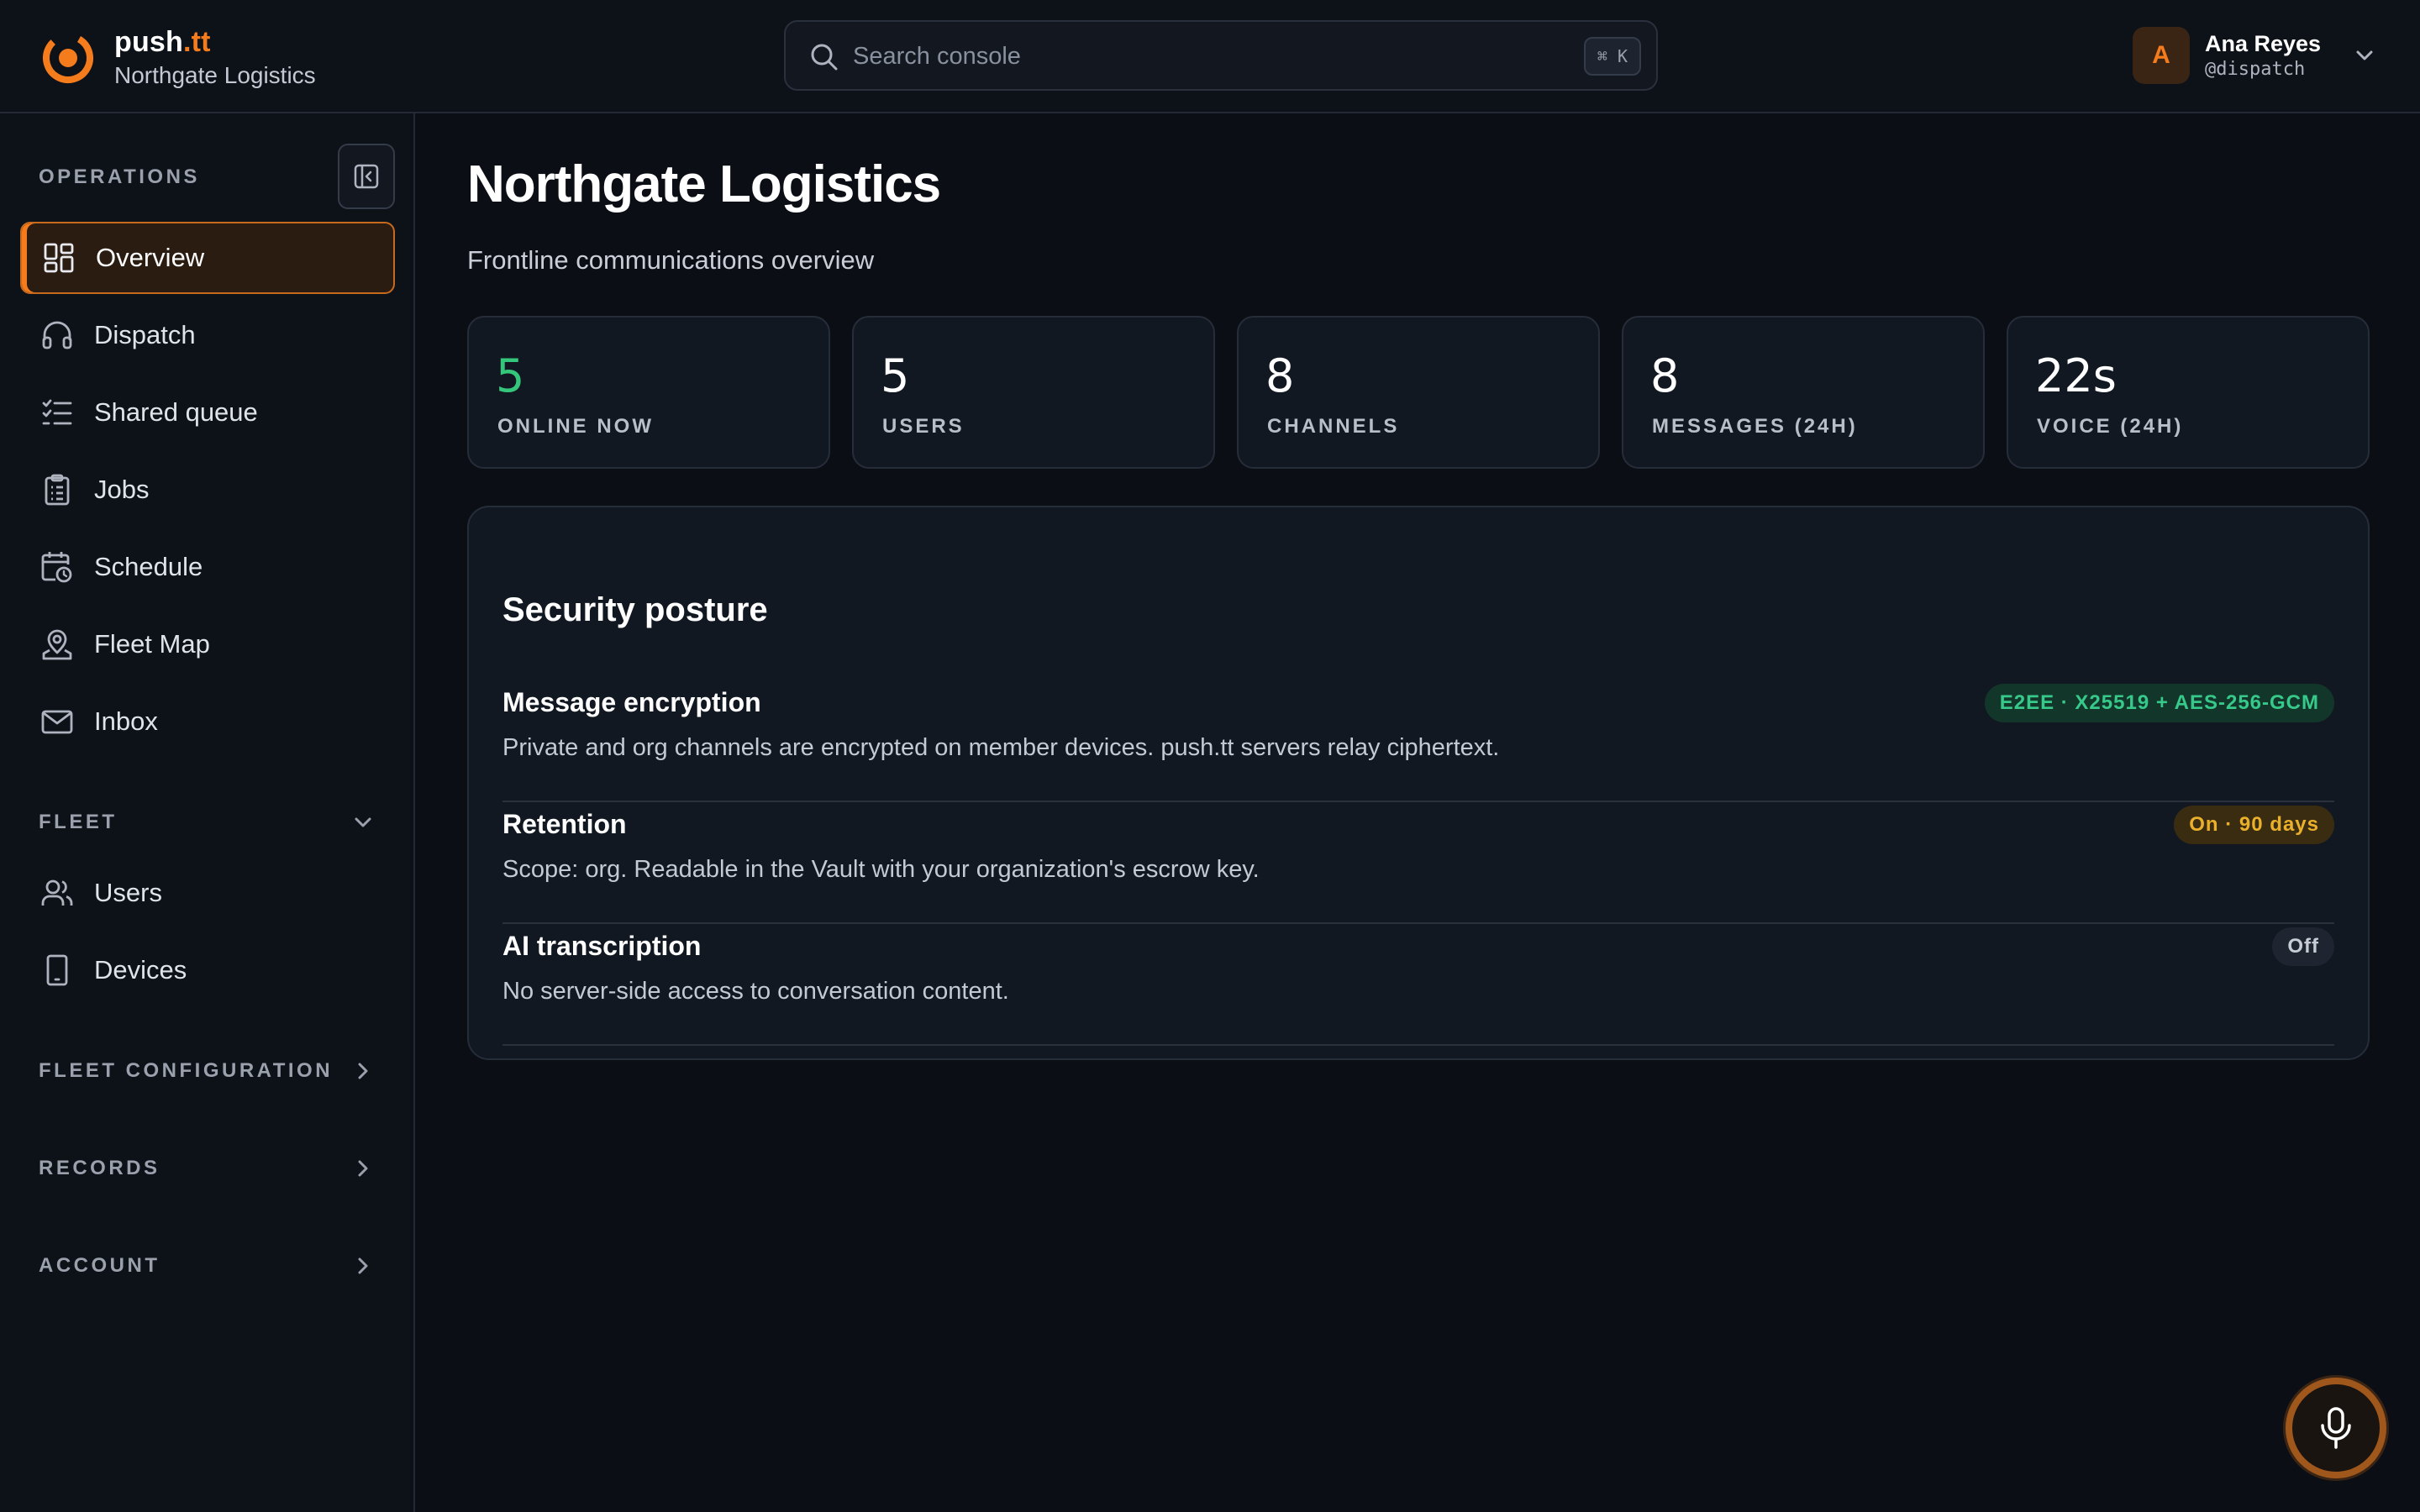 This screenshot has width=2420, height=1512. I want to click on stat-label: CHANNELS, so click(1333, 426).